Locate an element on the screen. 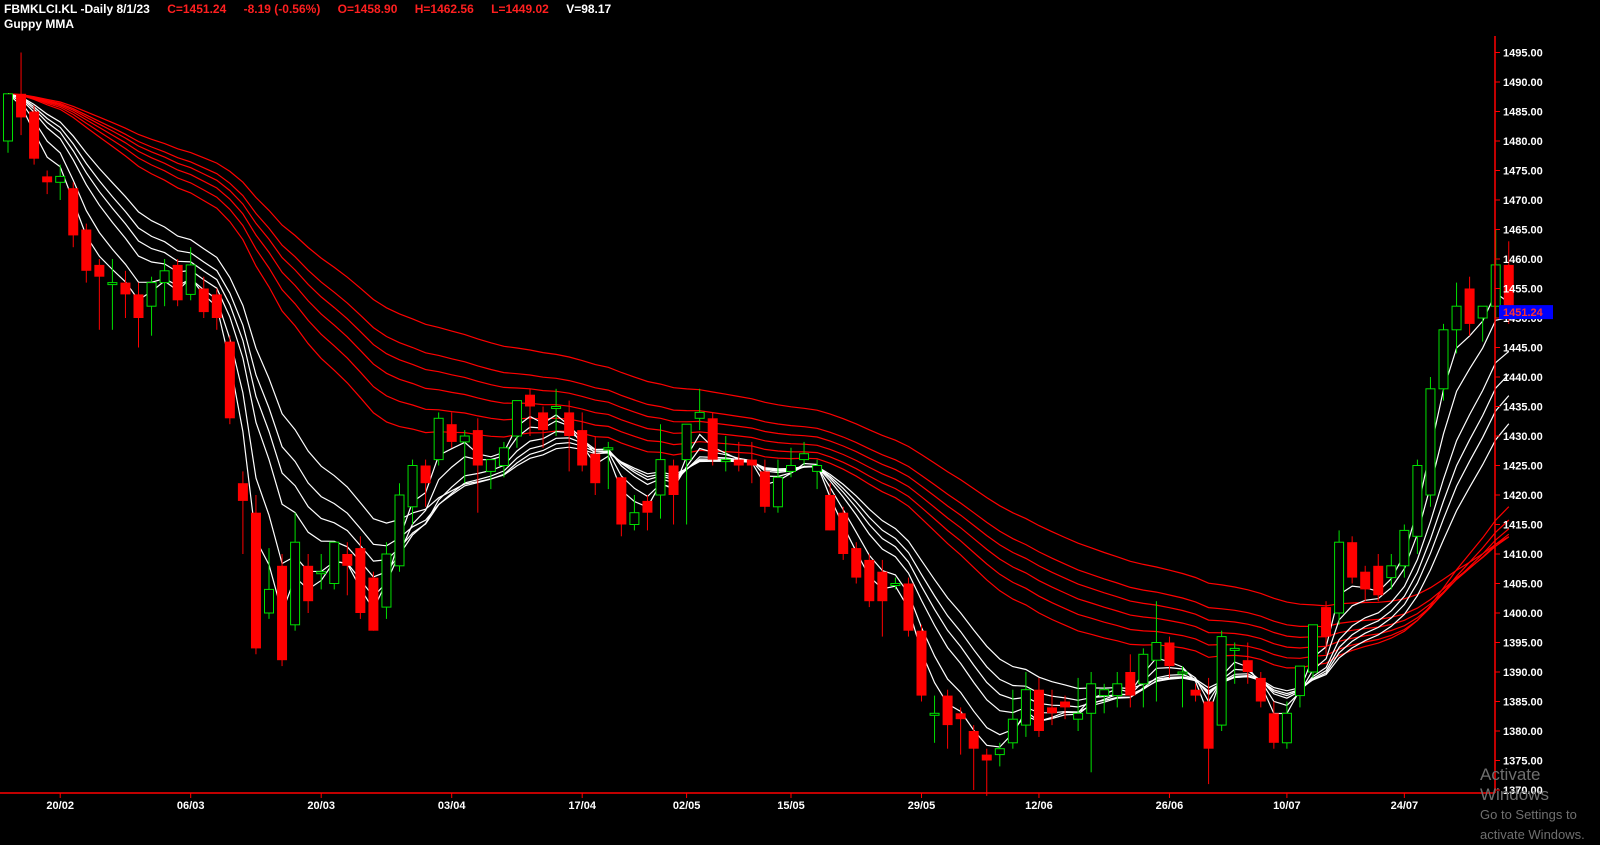 The width and height of the screenshot is (1600, 845). date-tick-label: 02/05 is located at coordinates (687, 806).